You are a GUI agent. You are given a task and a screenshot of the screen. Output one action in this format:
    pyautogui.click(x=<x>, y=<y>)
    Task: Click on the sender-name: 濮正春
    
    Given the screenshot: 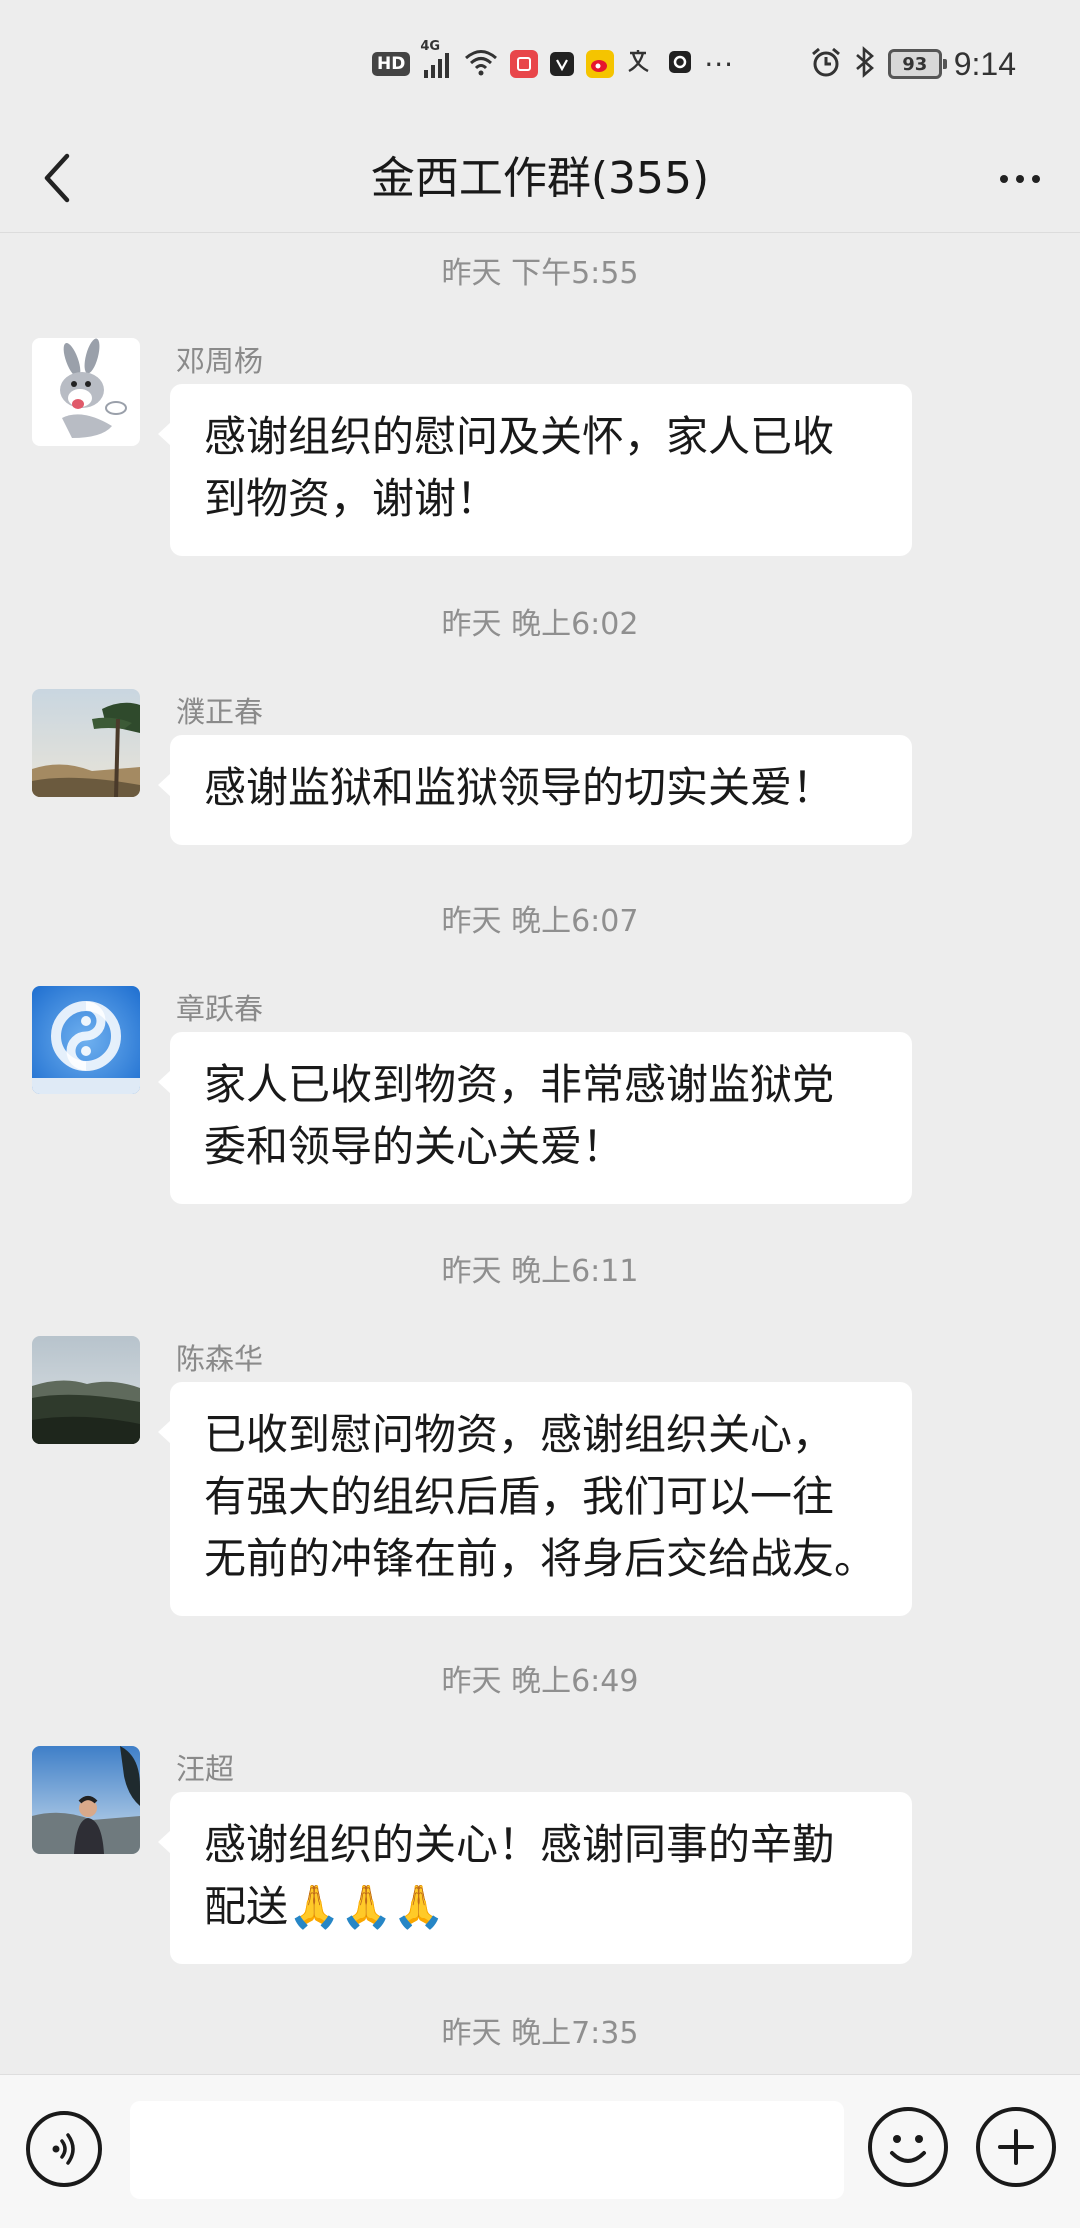 What is the action you would take?
    pyautogui.click(x=220, y=712)
    